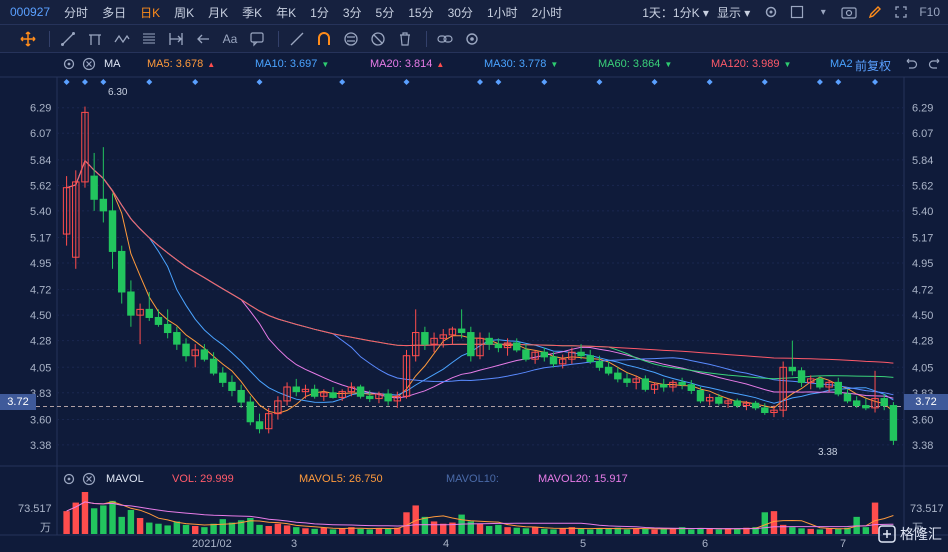 The height and width of the screenshot is (552, 948). What do you see at coordinates (922, 134) in the screenshot?
I see `y-axis-label-right: 6.07` at bounding box center [922, 134].